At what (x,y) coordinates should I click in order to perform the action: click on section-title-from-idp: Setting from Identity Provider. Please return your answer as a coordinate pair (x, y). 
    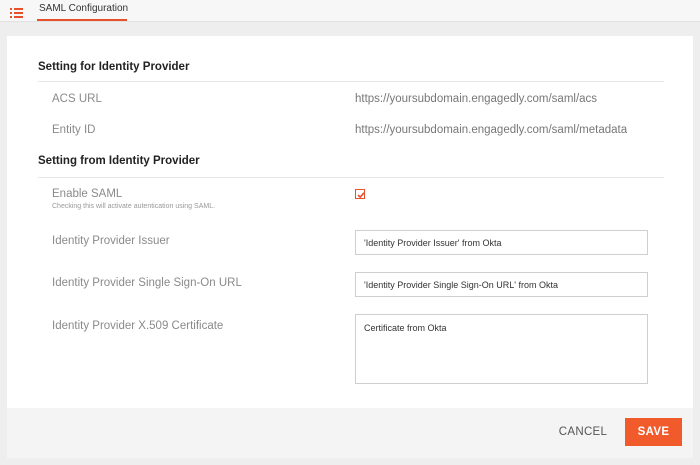
    Looking at the image, I should click on (119, 161).